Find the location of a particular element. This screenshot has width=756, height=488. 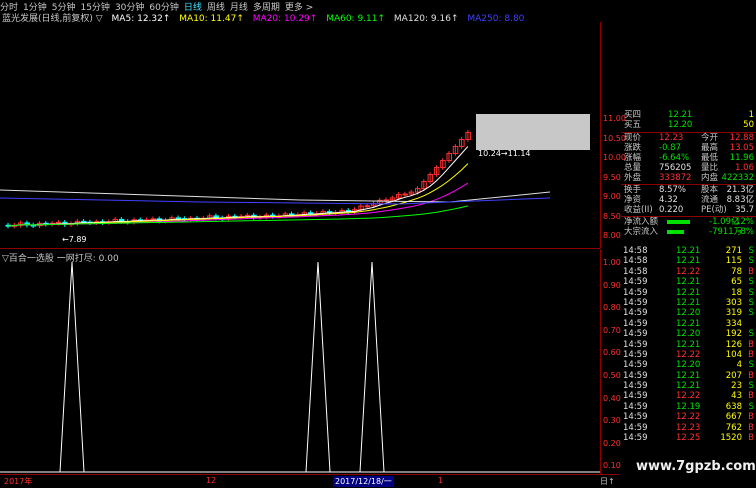

bid4-label: 买四 is located at coordinates (633, 115).